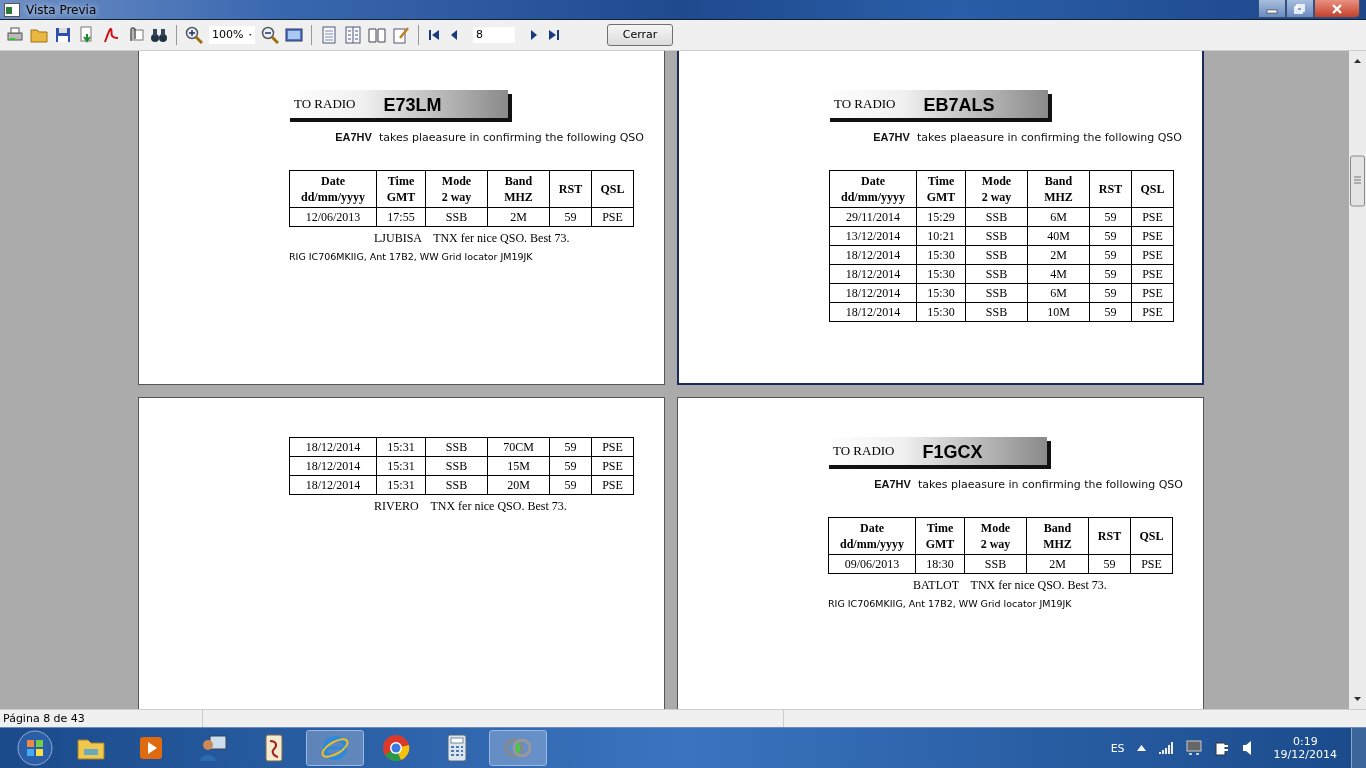 This screenshot has height=768, width=1366. Describe the element at coordinates (940, 564) in the screenshot. I see `table-cell: 18:30` at that location.